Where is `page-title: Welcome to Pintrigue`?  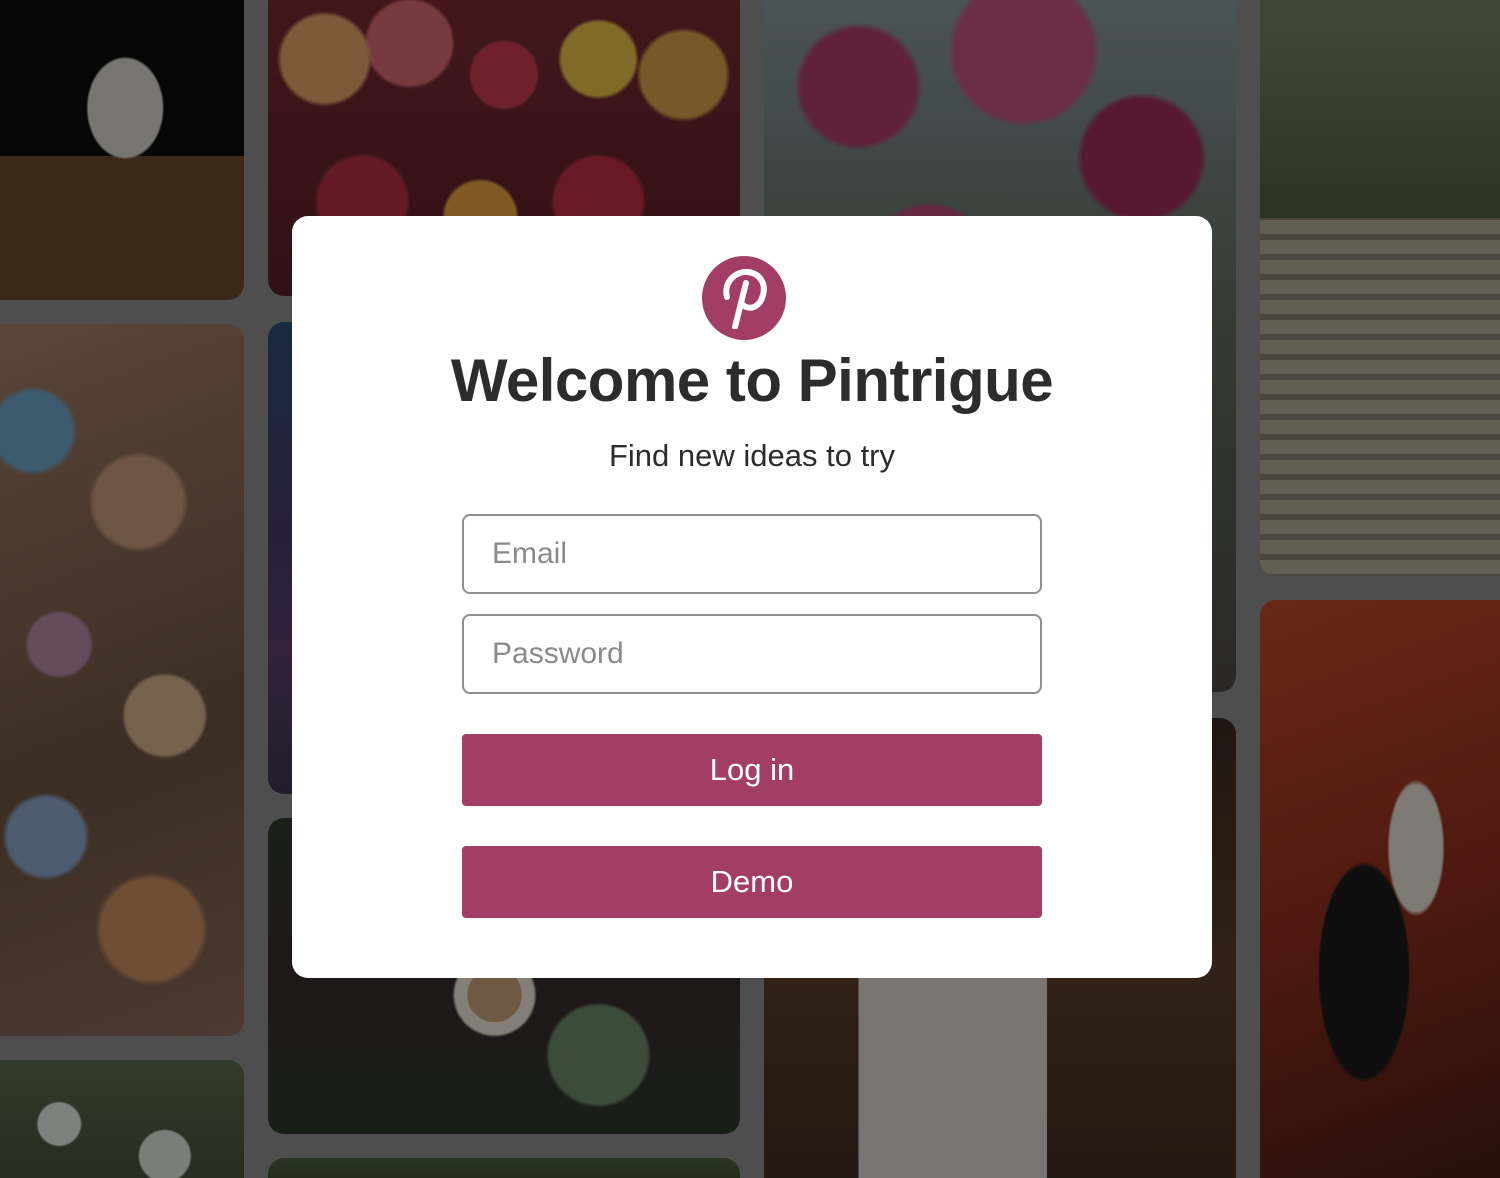
page-title: Welcome to Pintrigue is located at coordinates (752, 380).